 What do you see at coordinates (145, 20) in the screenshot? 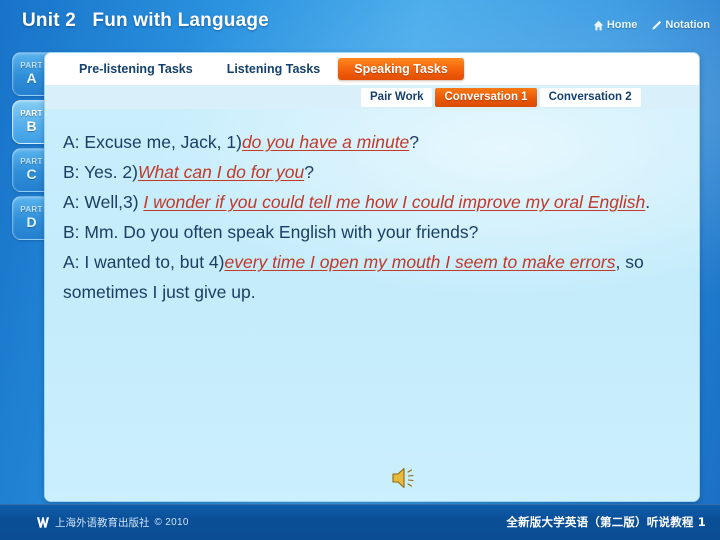
I see `page-title: Unit 2 Fun with Language` at bounding box center [145, 20].